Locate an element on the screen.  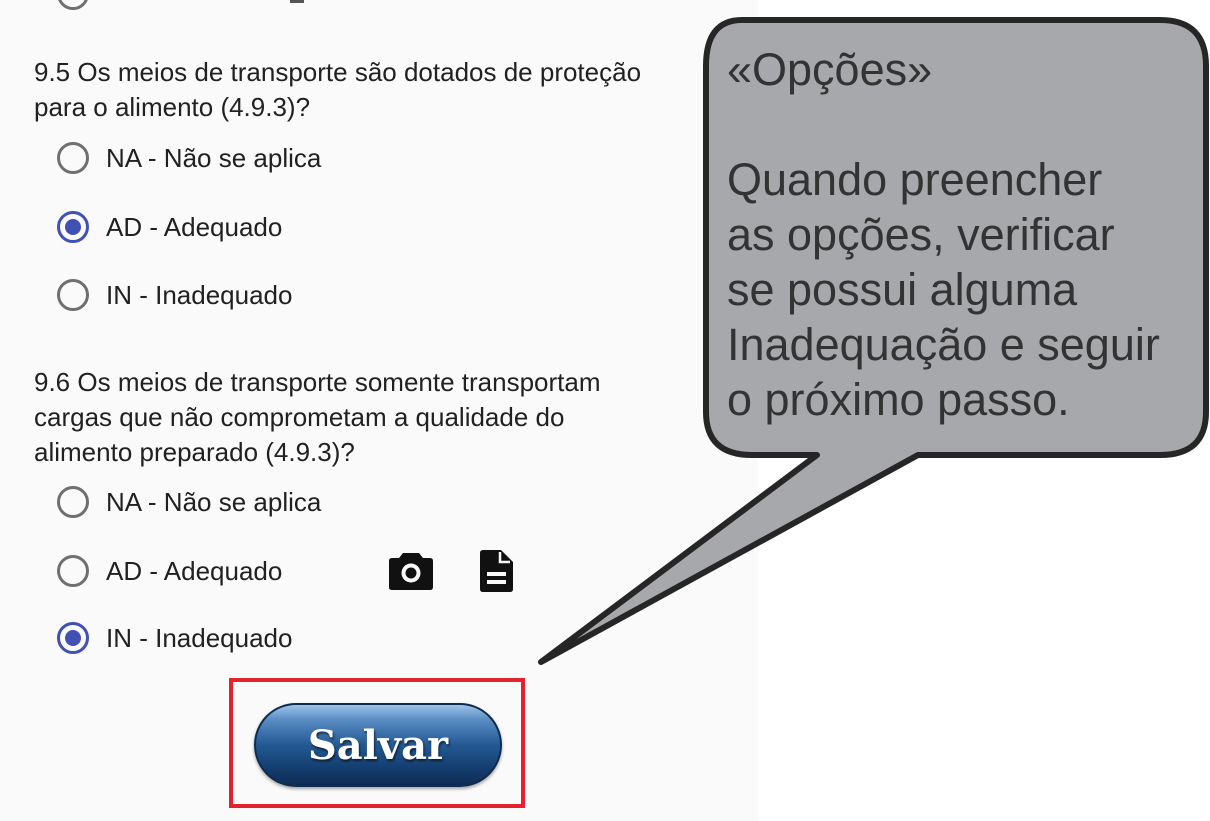
callout-line: o próximo passo. is located at coordinates (898, 399).